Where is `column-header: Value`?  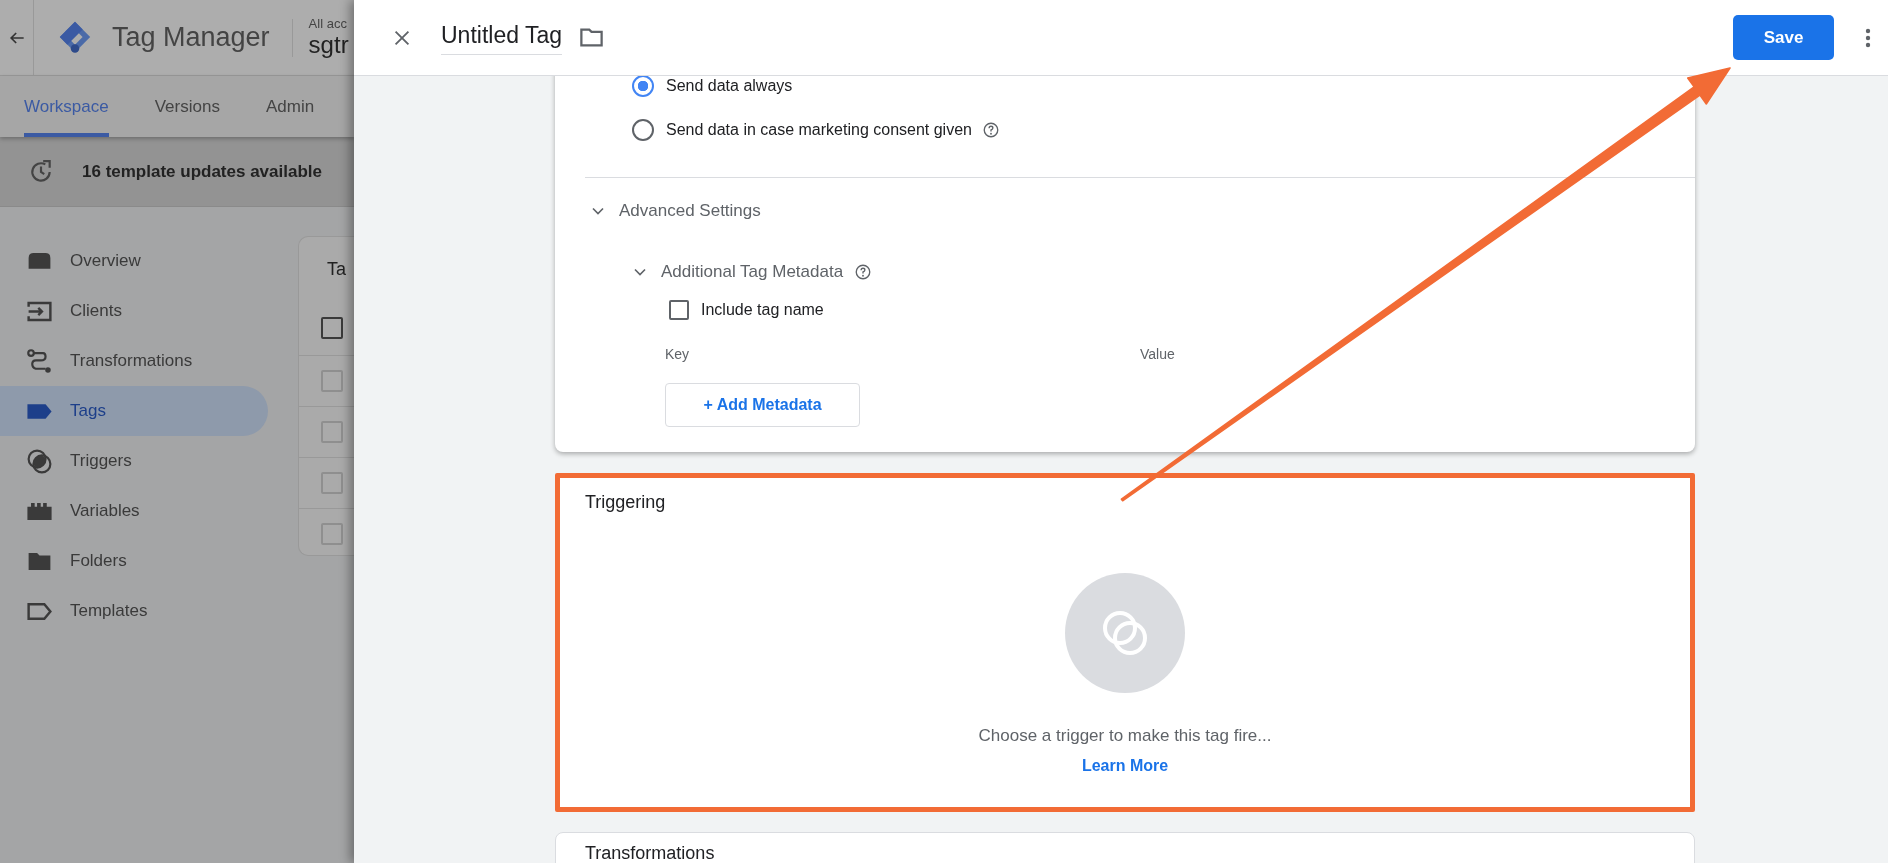 column-header: Value is located at coordinates (1157, 355).